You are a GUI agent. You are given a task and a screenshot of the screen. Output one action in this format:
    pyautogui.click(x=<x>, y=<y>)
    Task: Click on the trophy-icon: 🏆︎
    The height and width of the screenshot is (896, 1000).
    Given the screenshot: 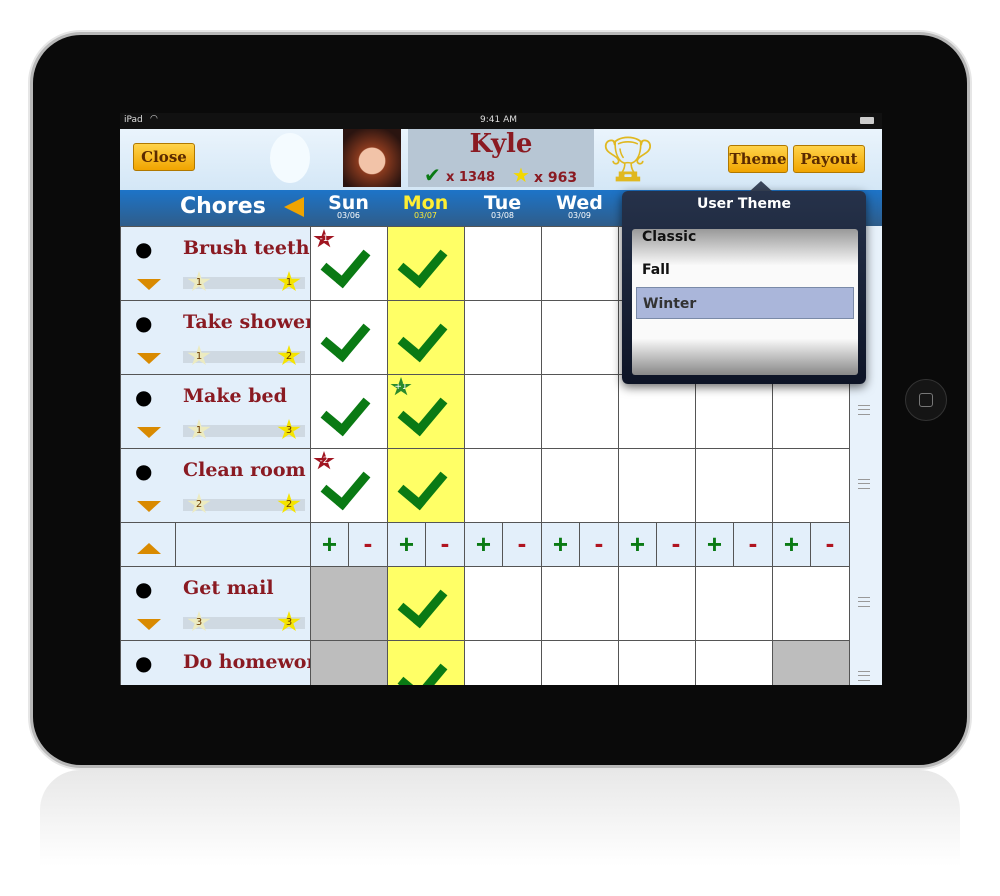 What is the action you would take?
    pyautogui.click(x=628, y=159)
    